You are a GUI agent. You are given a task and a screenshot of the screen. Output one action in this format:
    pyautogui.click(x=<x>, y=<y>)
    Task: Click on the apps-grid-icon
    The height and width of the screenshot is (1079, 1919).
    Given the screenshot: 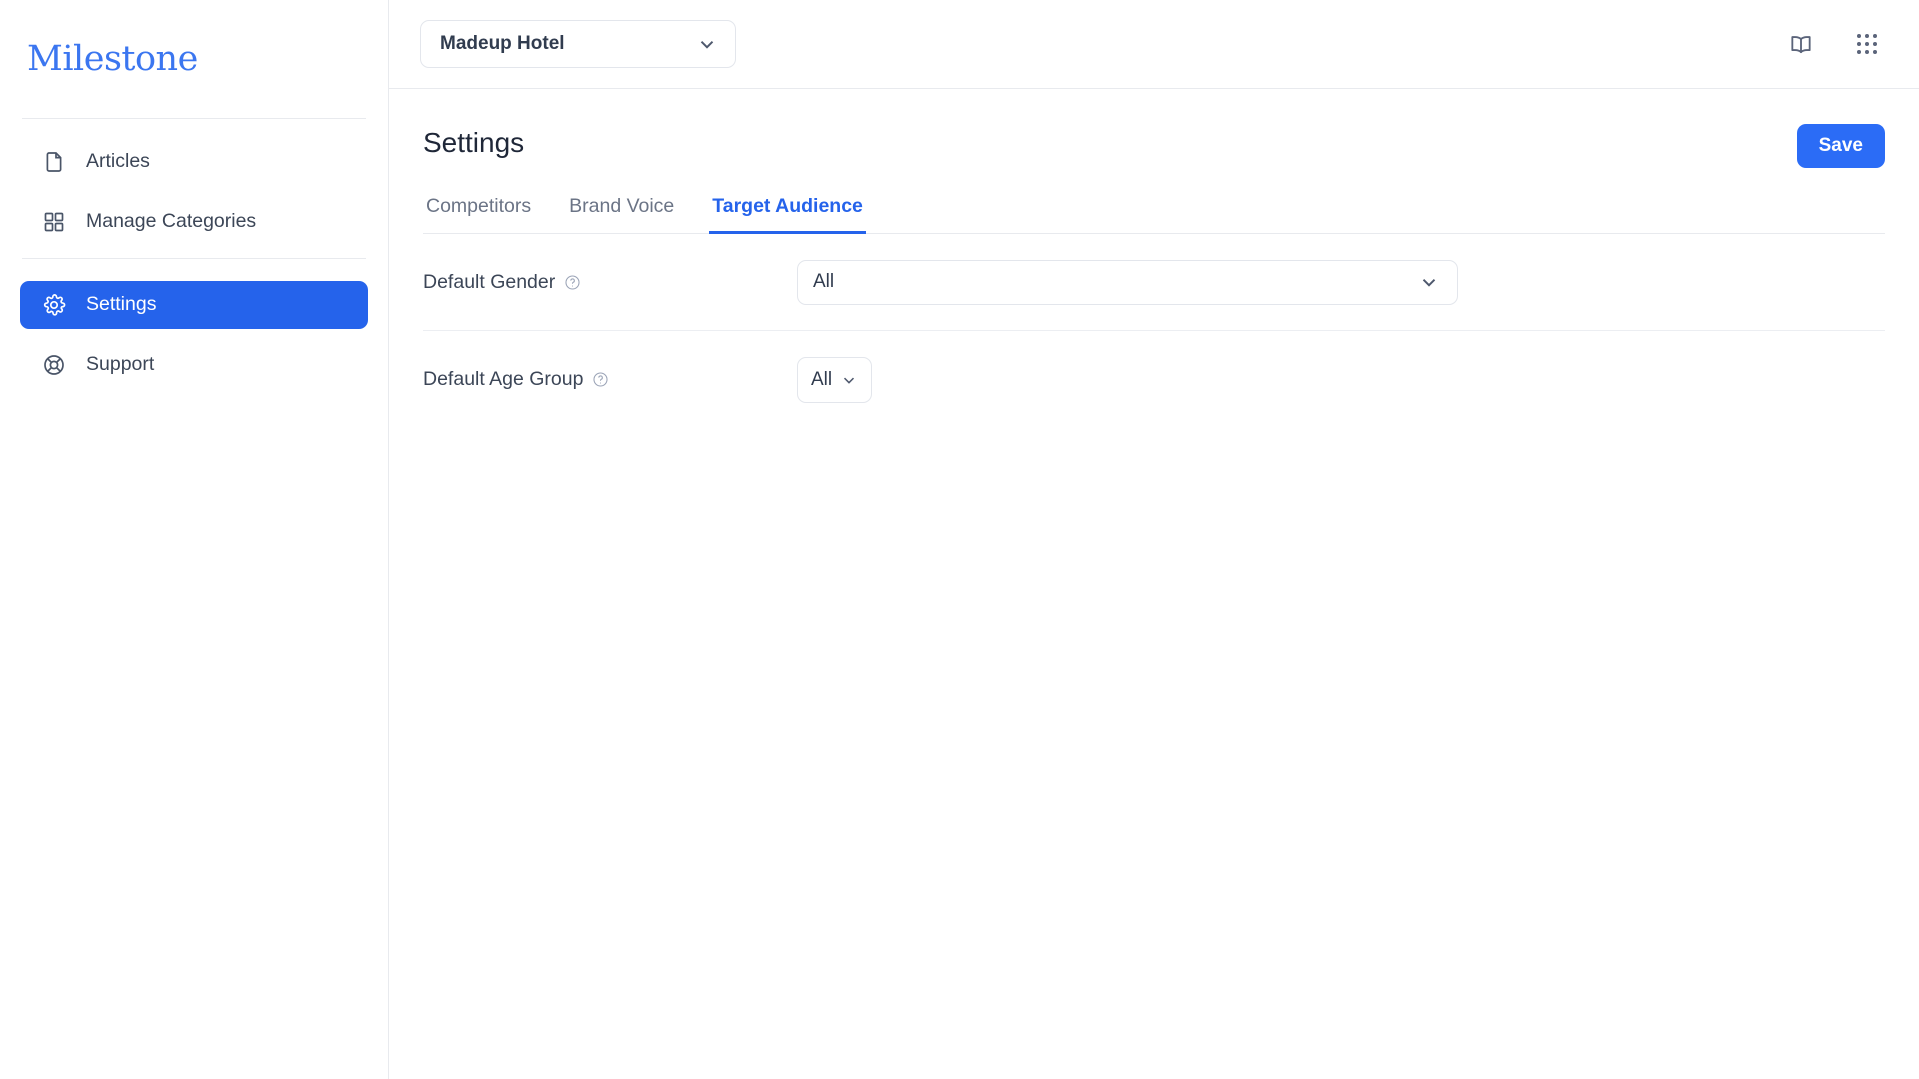 What is the action you would take?
    pyautogui.click(x=1867, y=44)
    